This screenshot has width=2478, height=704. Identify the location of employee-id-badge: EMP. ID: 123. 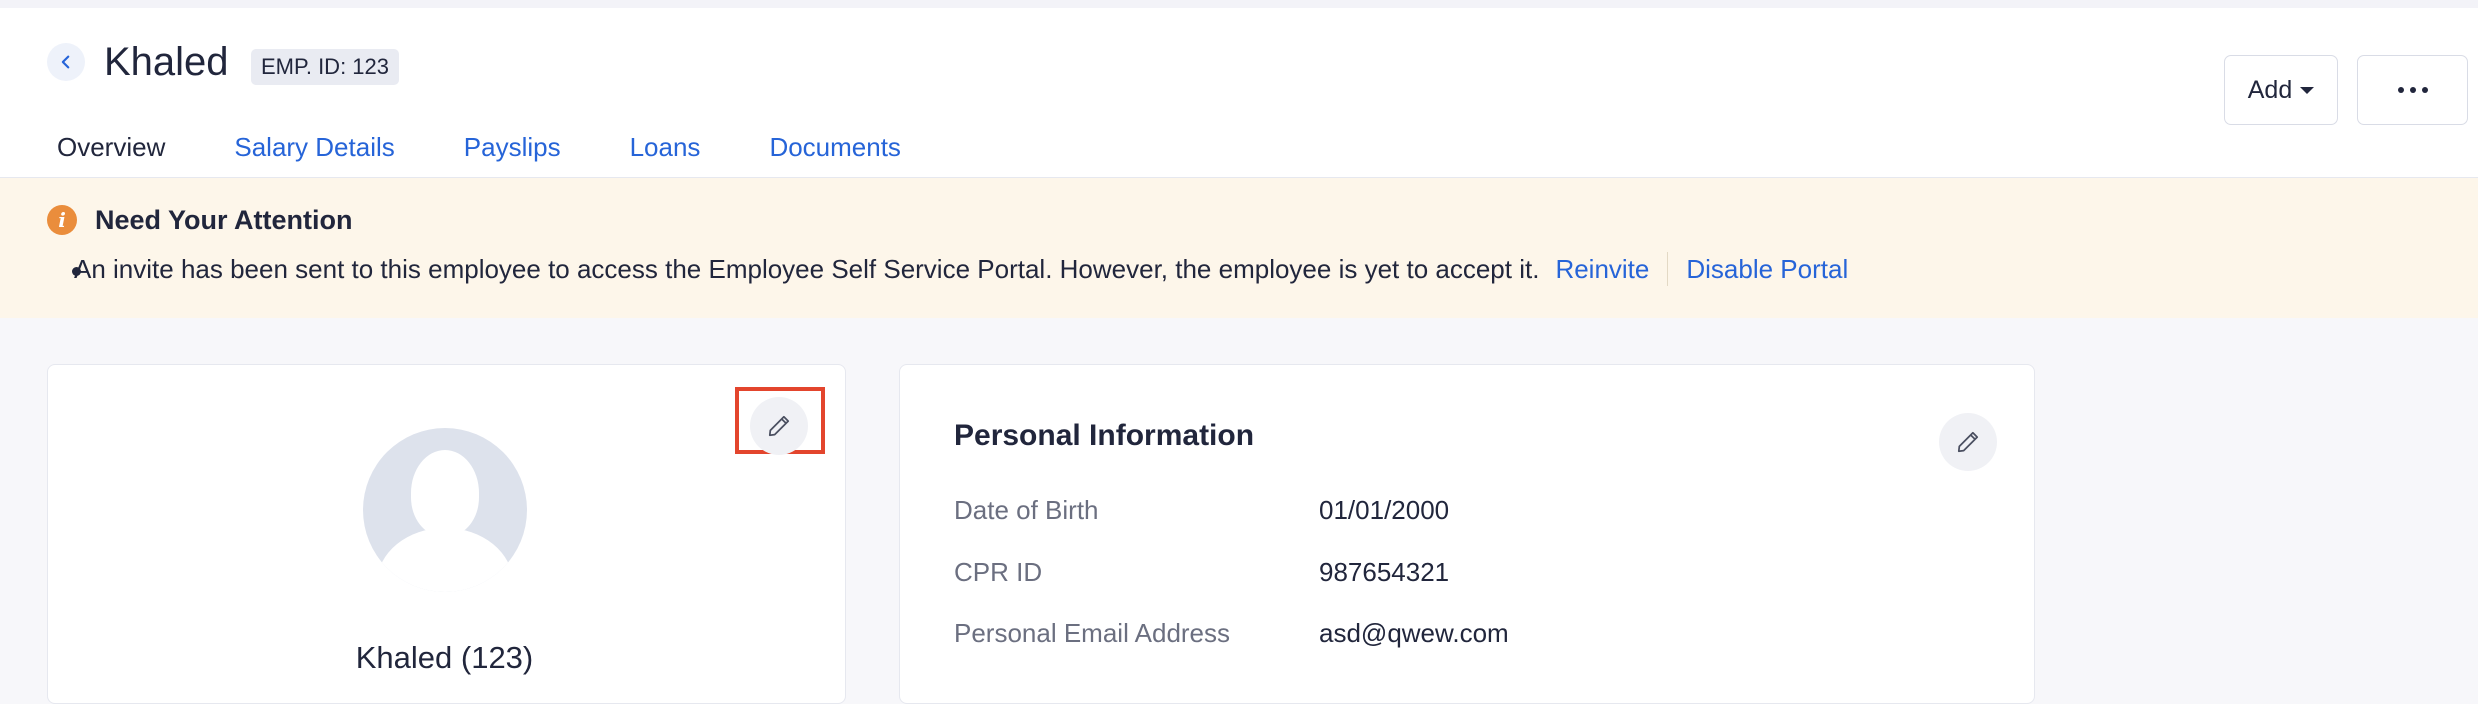
(325, 67).